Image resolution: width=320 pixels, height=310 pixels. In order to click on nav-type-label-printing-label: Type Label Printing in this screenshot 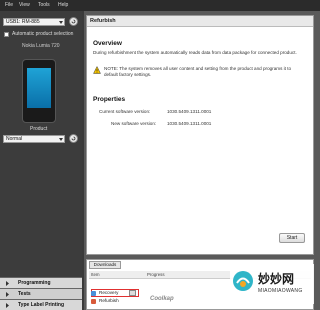, I will do `click(41, 305)`.